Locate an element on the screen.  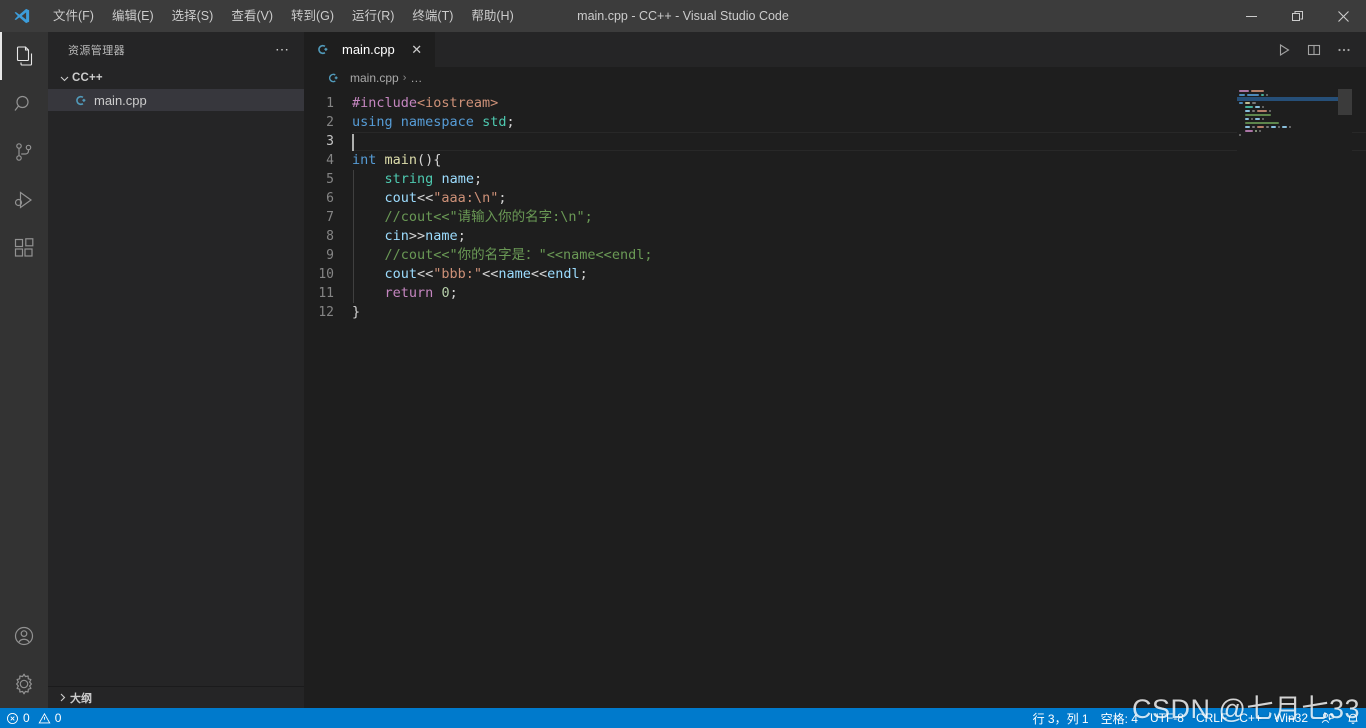
code-line: 12} is located at coordinates (835, 312).